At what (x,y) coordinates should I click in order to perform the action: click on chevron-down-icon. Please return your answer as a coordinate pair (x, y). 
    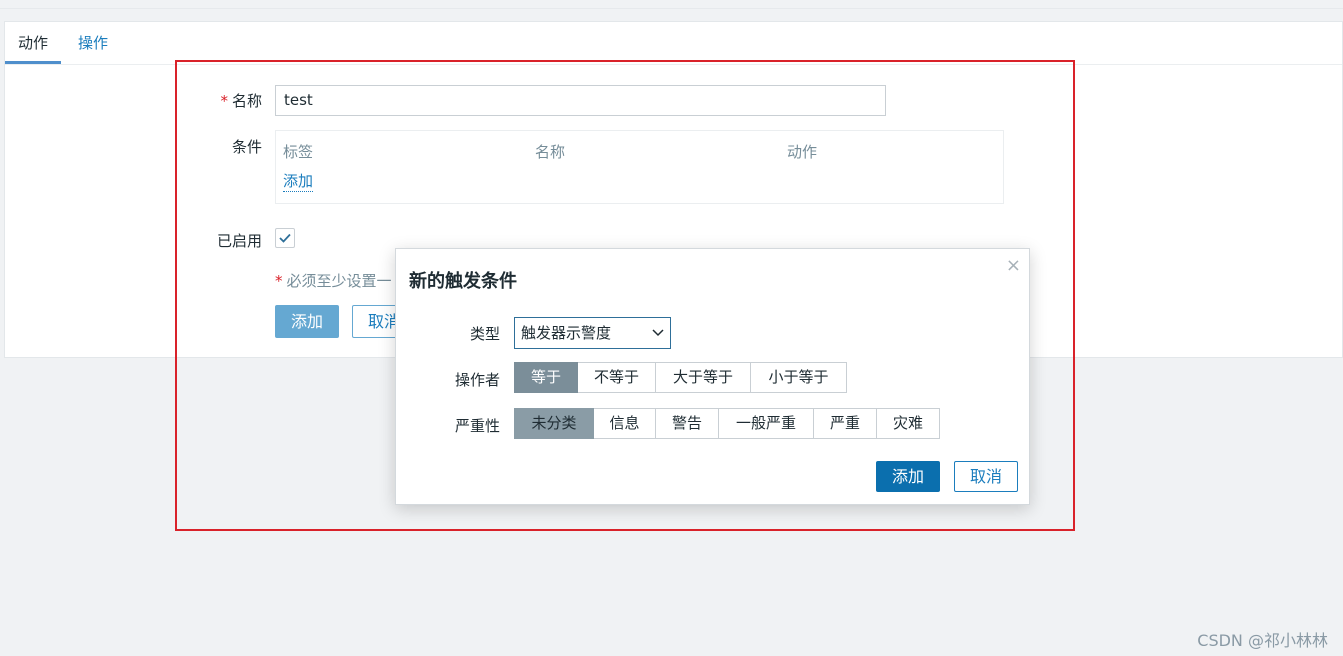
    Looking at the image, I should click on (658, 338).